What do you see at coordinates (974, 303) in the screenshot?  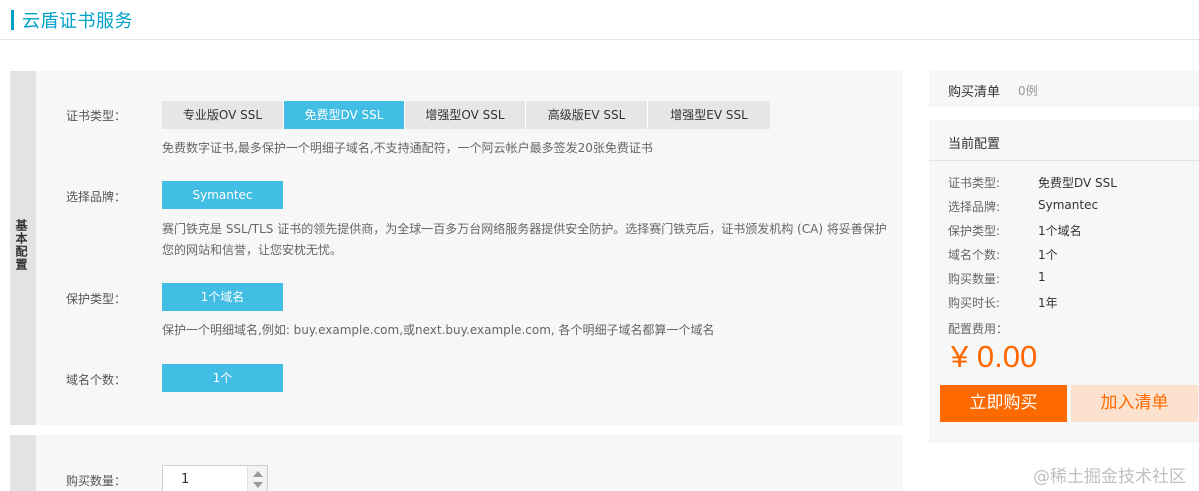 I see `summary-label-duration: 购买时长:` at bounding box center [974, 303].